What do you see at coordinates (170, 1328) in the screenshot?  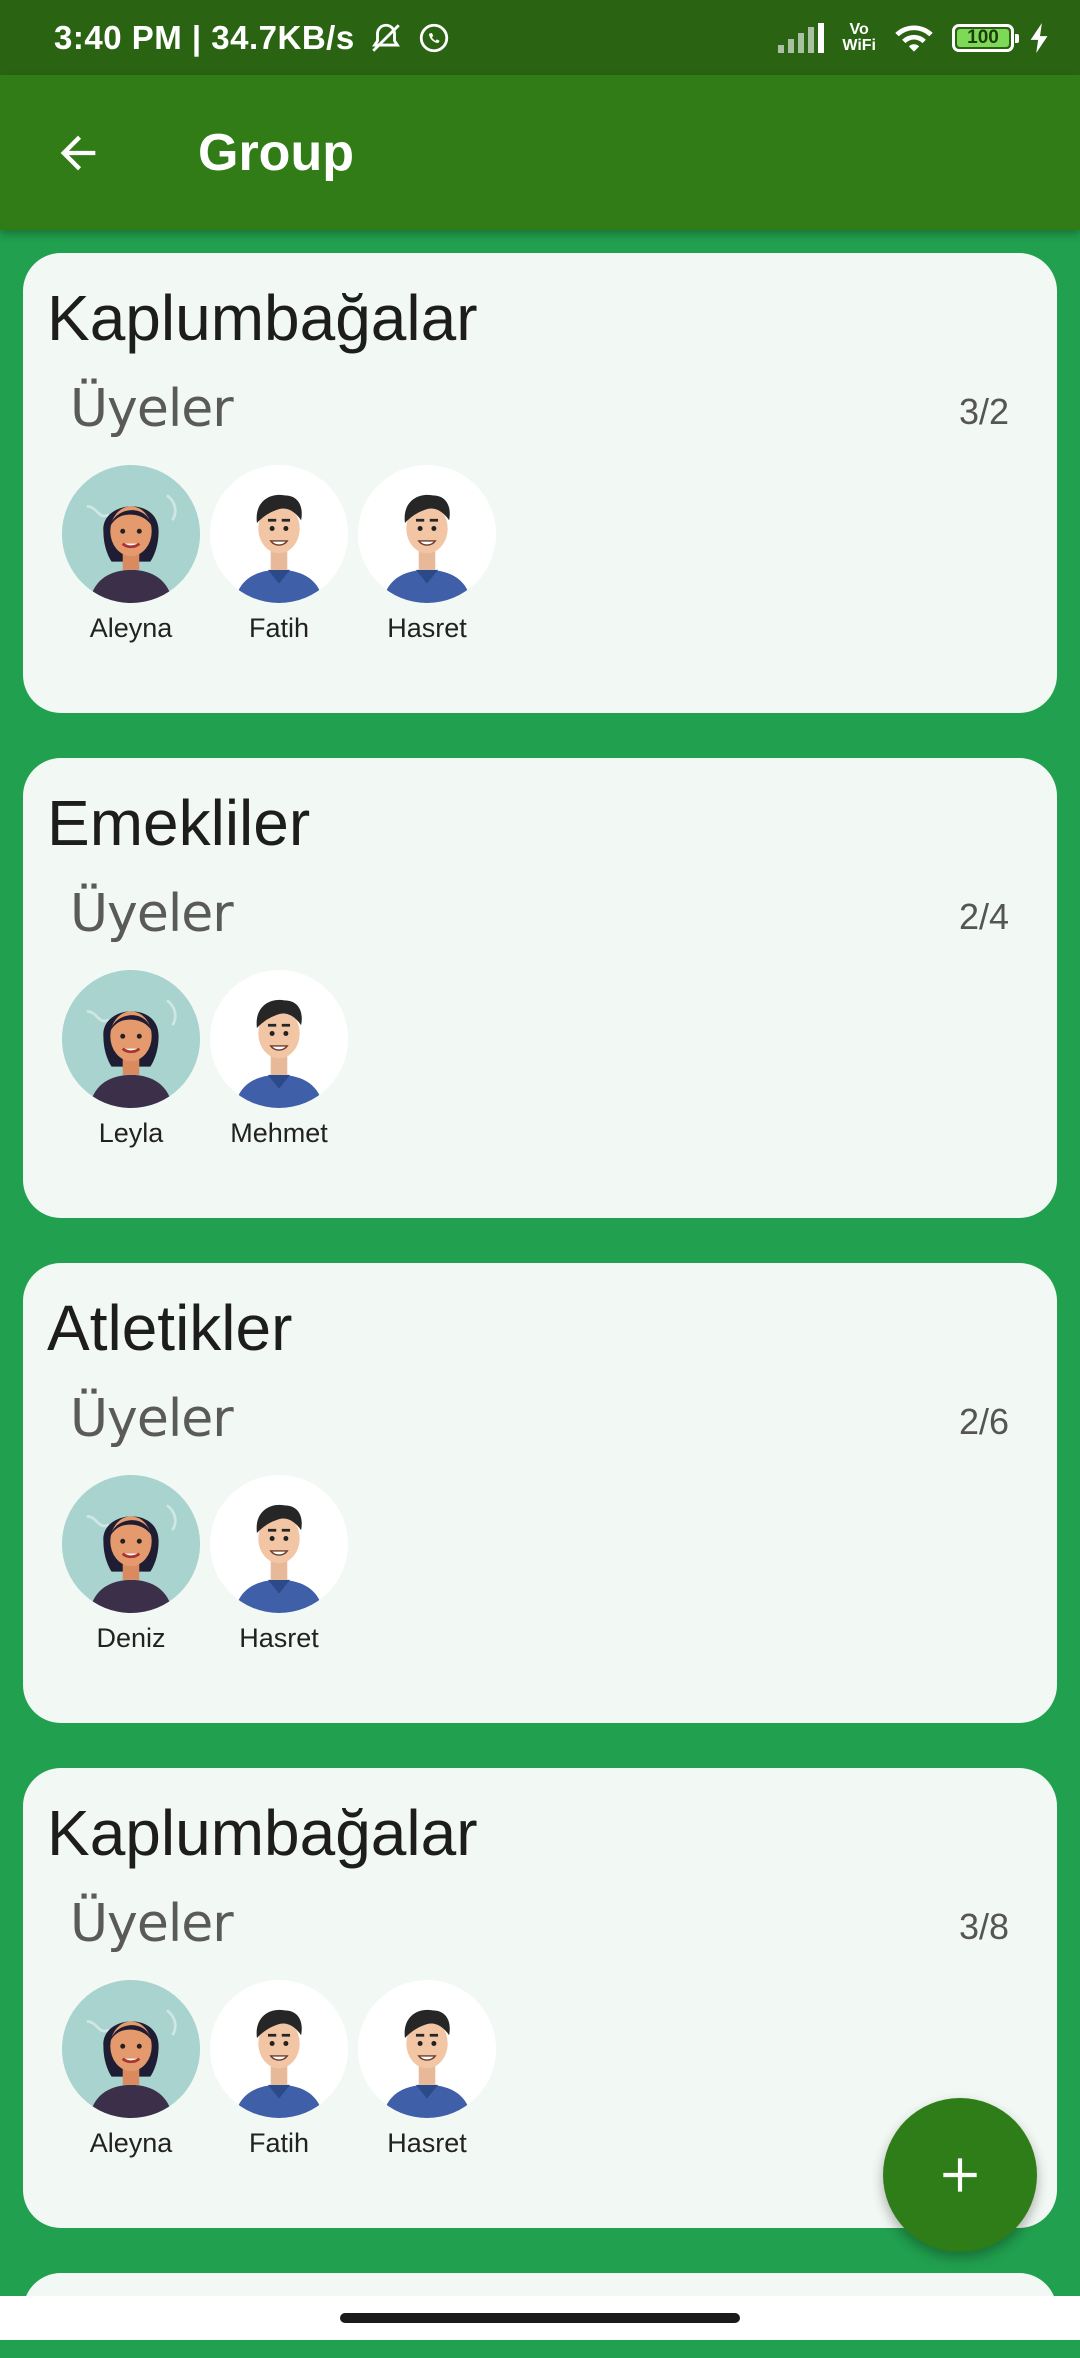 I see `group-name: Atletikler` at bounding box center [170, 1328].